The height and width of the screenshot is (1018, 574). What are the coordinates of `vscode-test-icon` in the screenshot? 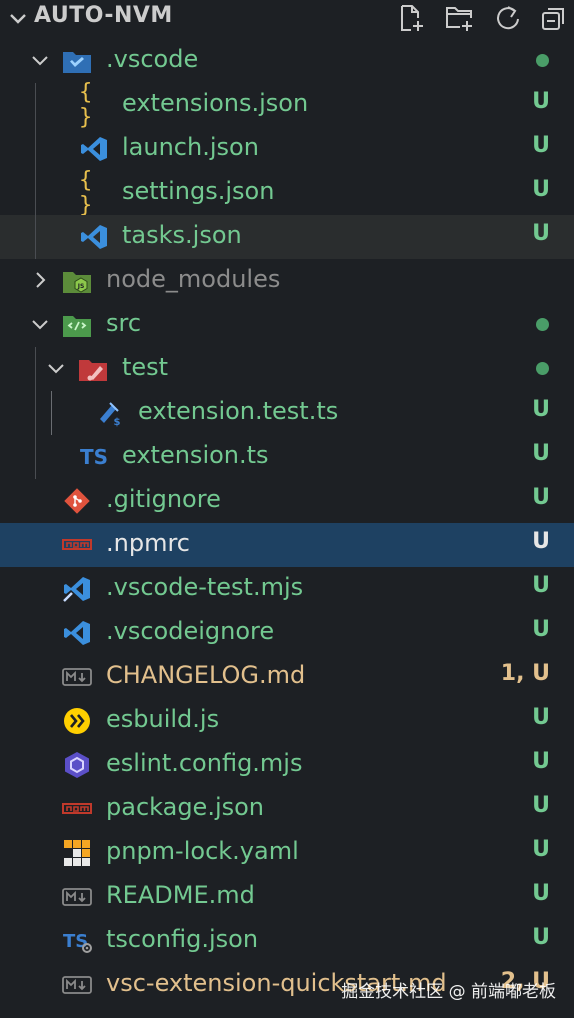 It's located at (77, 589).